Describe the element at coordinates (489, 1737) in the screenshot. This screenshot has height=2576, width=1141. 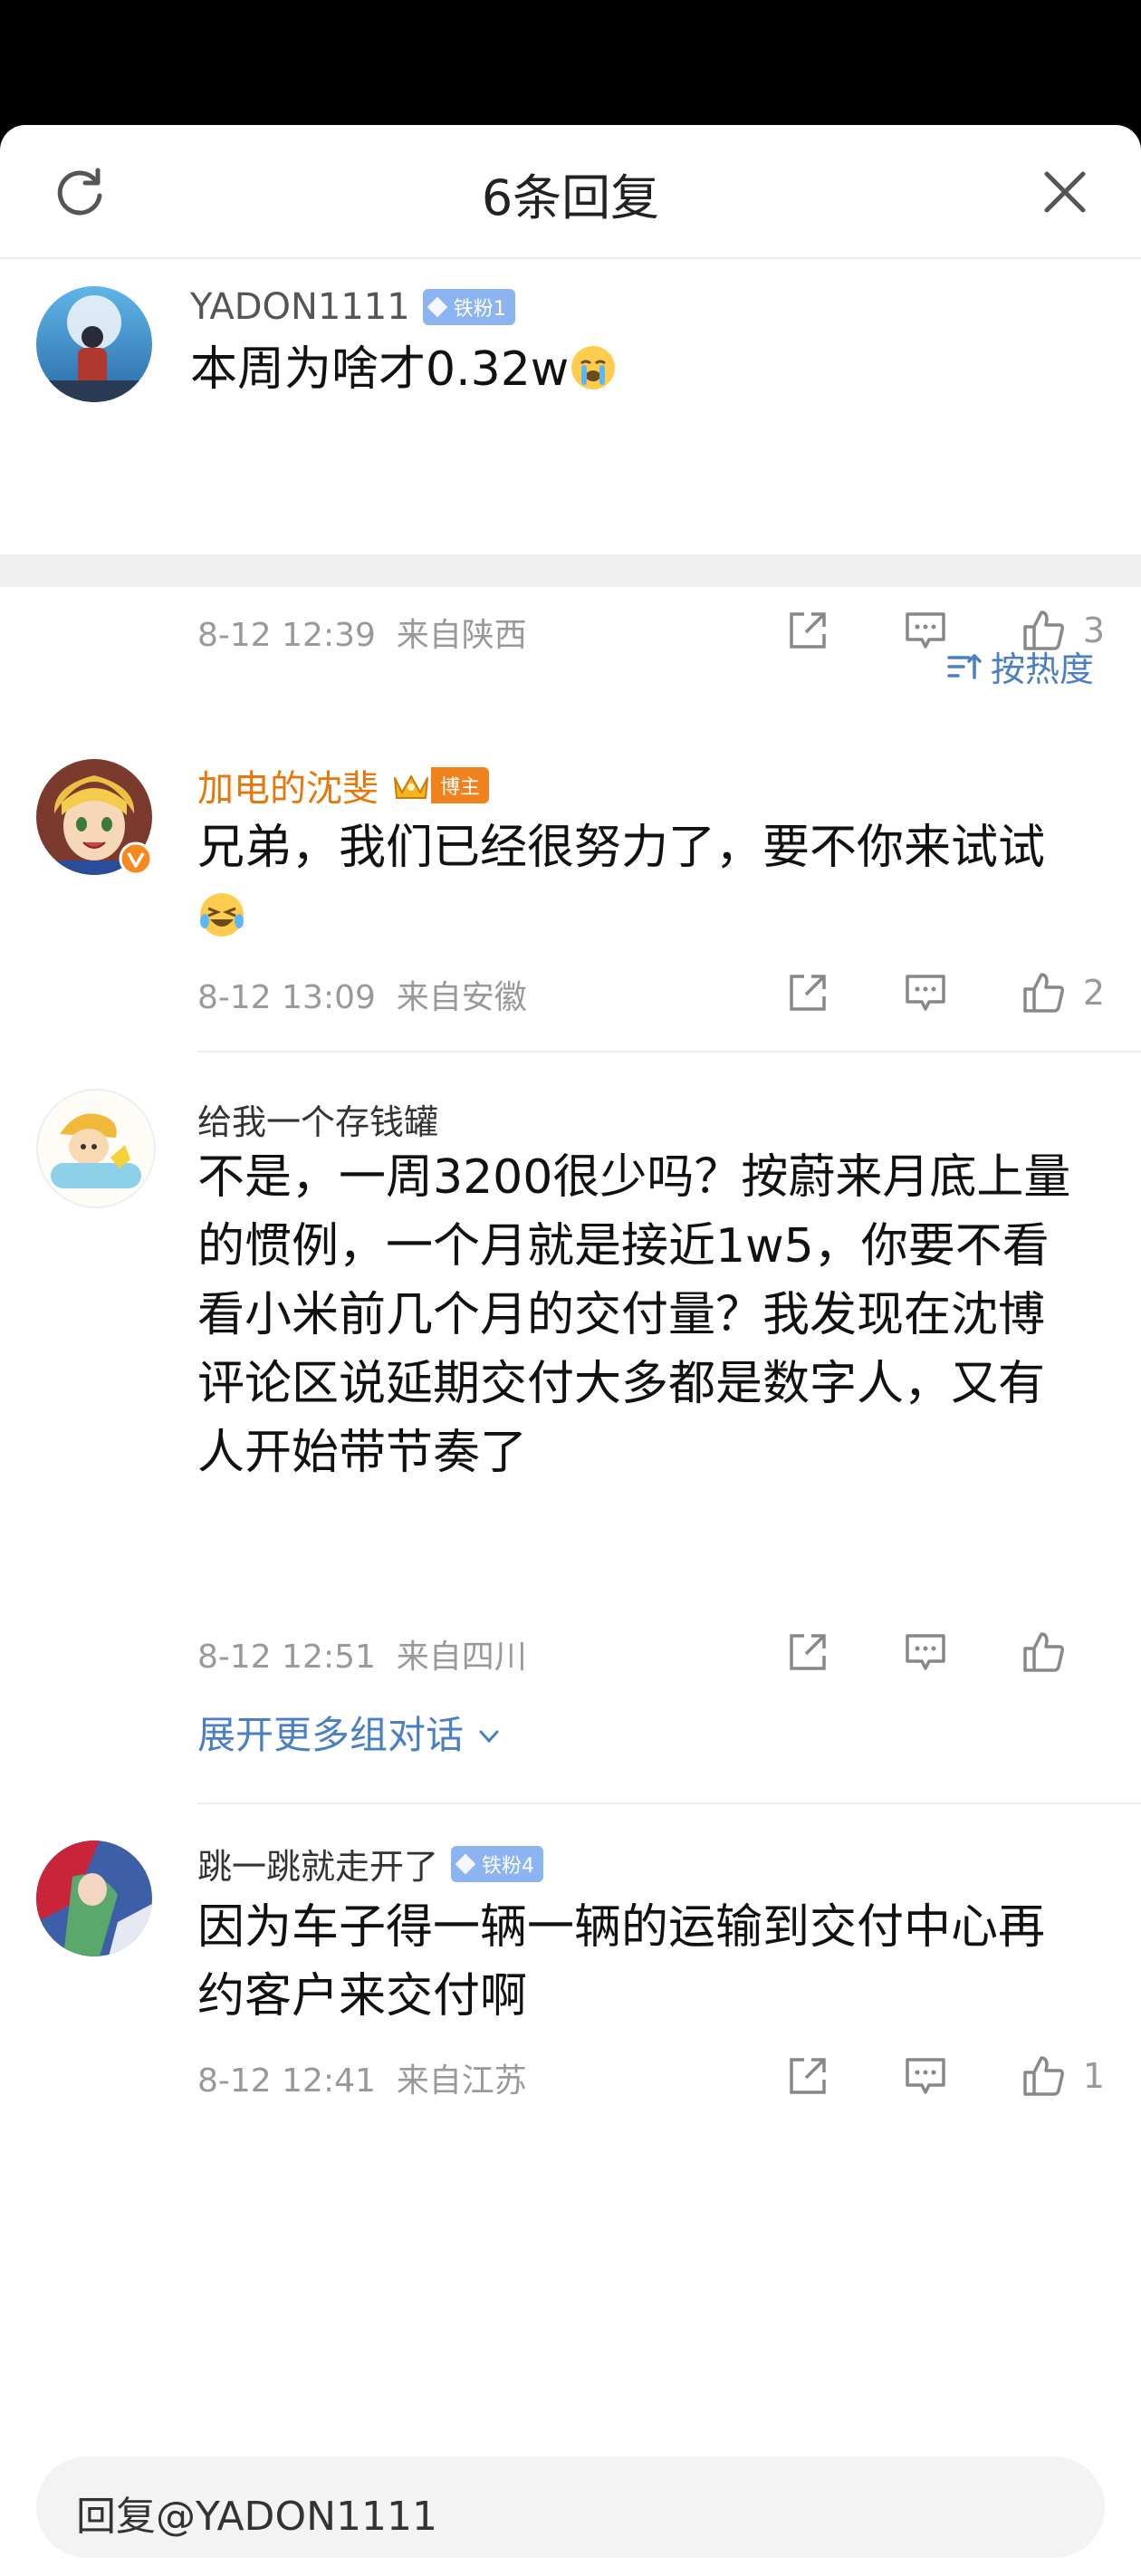
I see `chevron-down-icon` at that location.